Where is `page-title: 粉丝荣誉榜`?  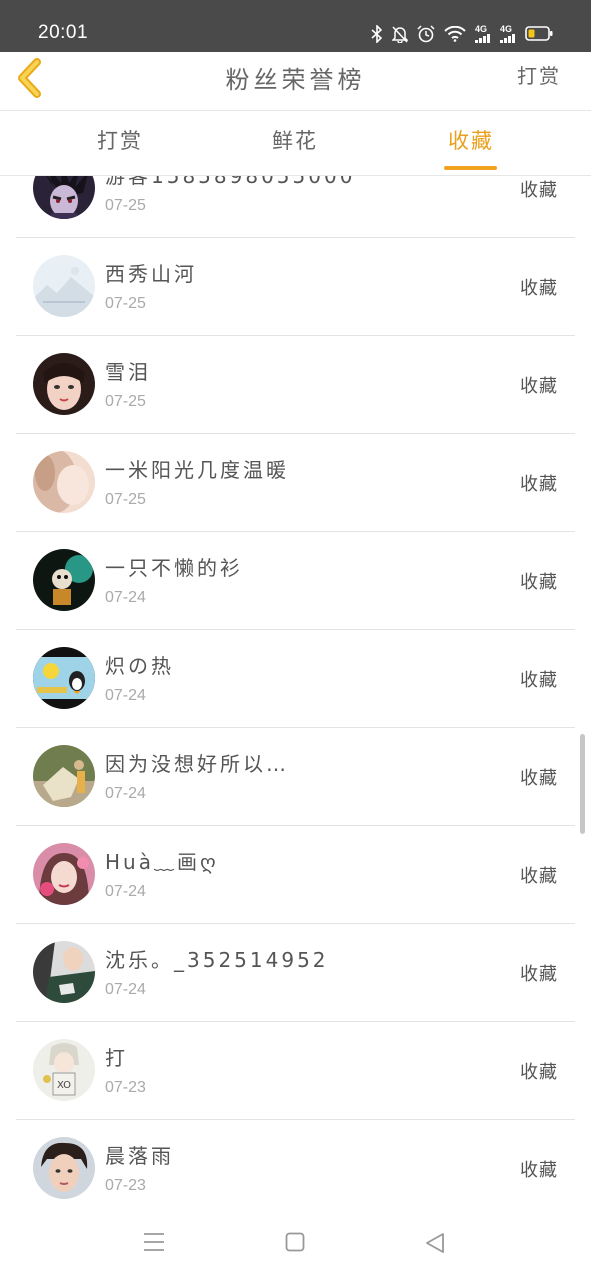
page-title: 粉丝荣誉榜 is located at coordinates (295, 80).